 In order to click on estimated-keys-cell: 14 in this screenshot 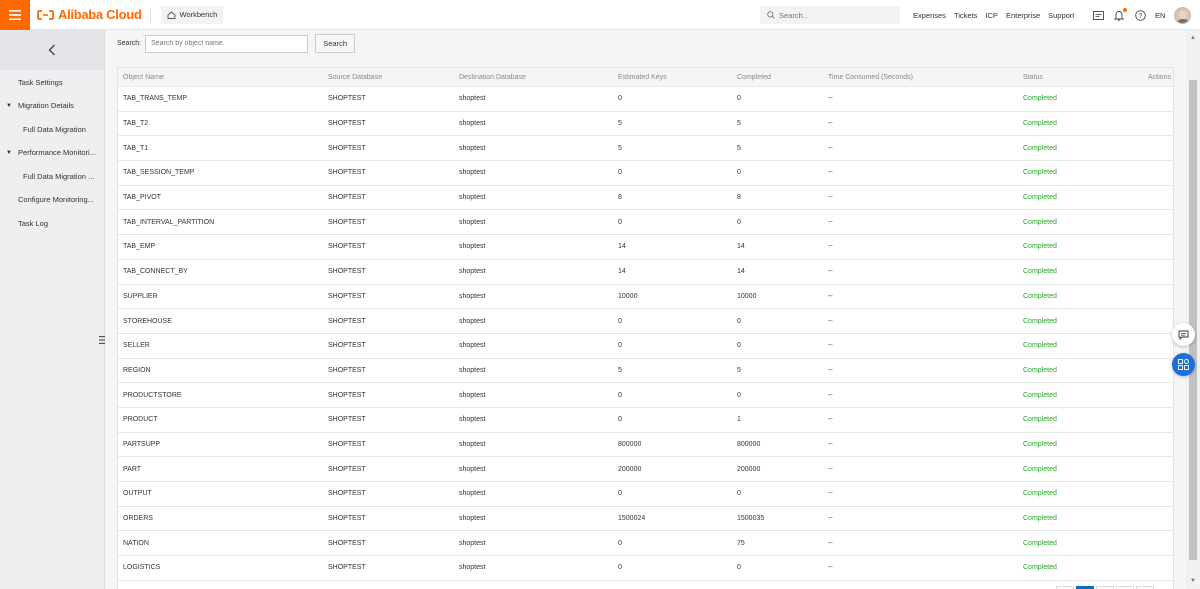, I will do `click(622, 247)`.